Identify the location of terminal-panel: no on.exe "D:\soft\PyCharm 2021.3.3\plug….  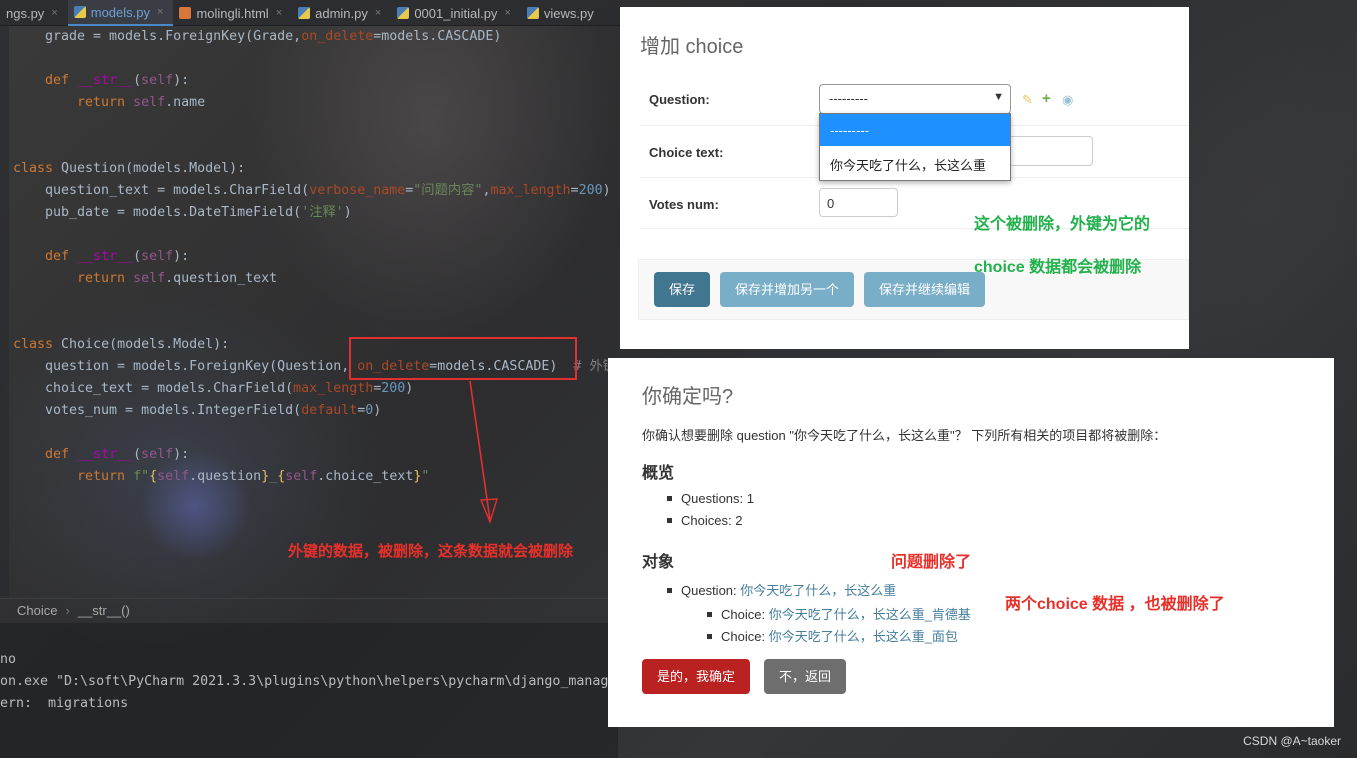
(309, 690).